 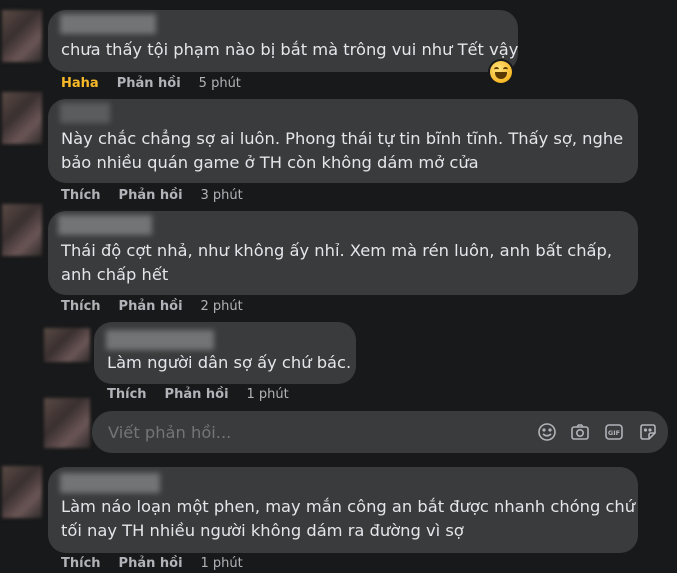 I want to click on emoji-icon, so click(x=547, y=432).